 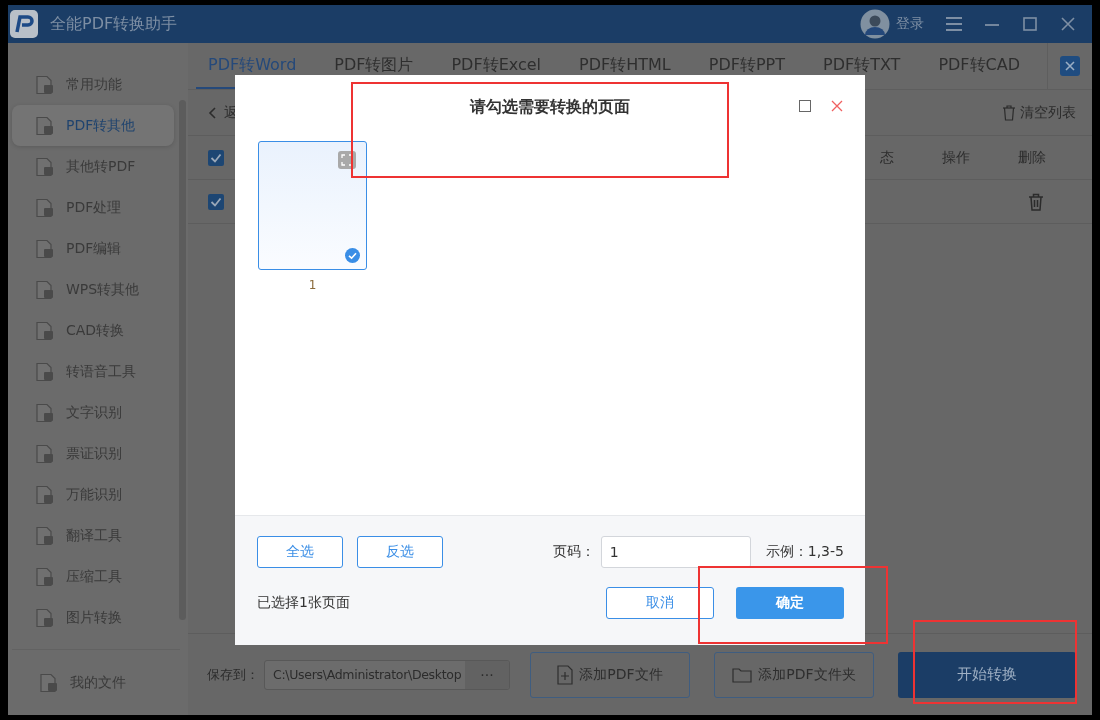 I want to click on page-thumbnail, so click(x=312, y=205).